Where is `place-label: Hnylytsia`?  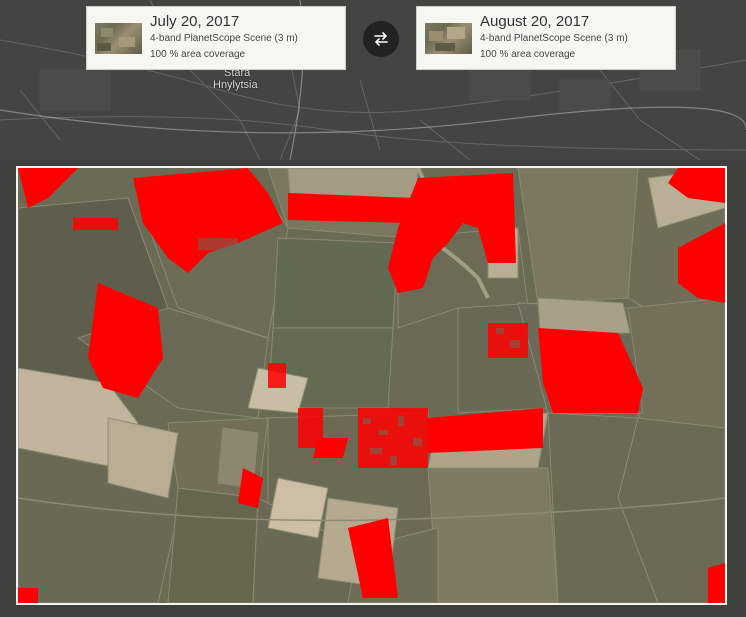 place-label: Hnylytsia is located at coordinates (235, 85).